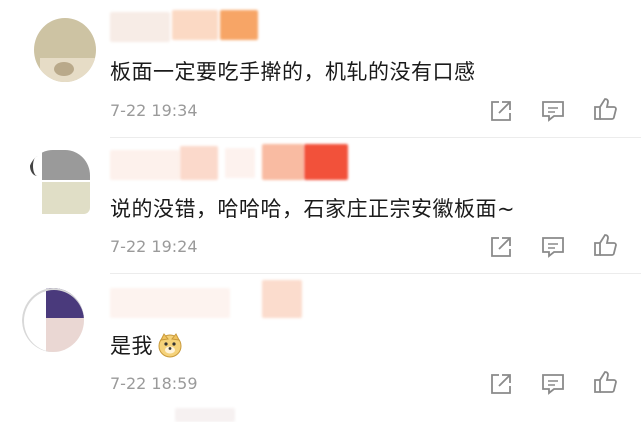 This screenshot has width=641, height=422. What do you see at coordinates (131, 346) in the screenshot?
I see `comment-text-content: 是我` at bounding box center [131, 346].